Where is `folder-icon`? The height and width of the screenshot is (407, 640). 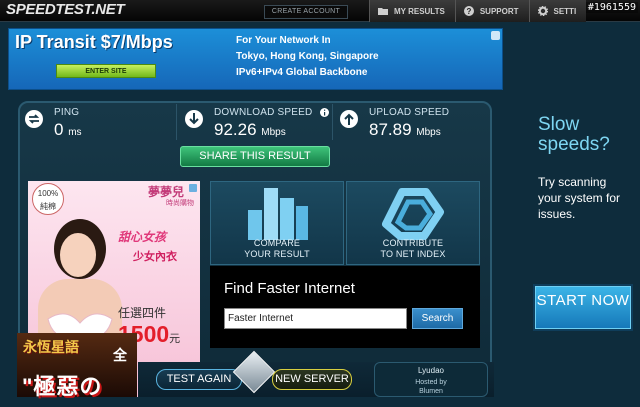
folder-icon is located at coordinates (383, 11).